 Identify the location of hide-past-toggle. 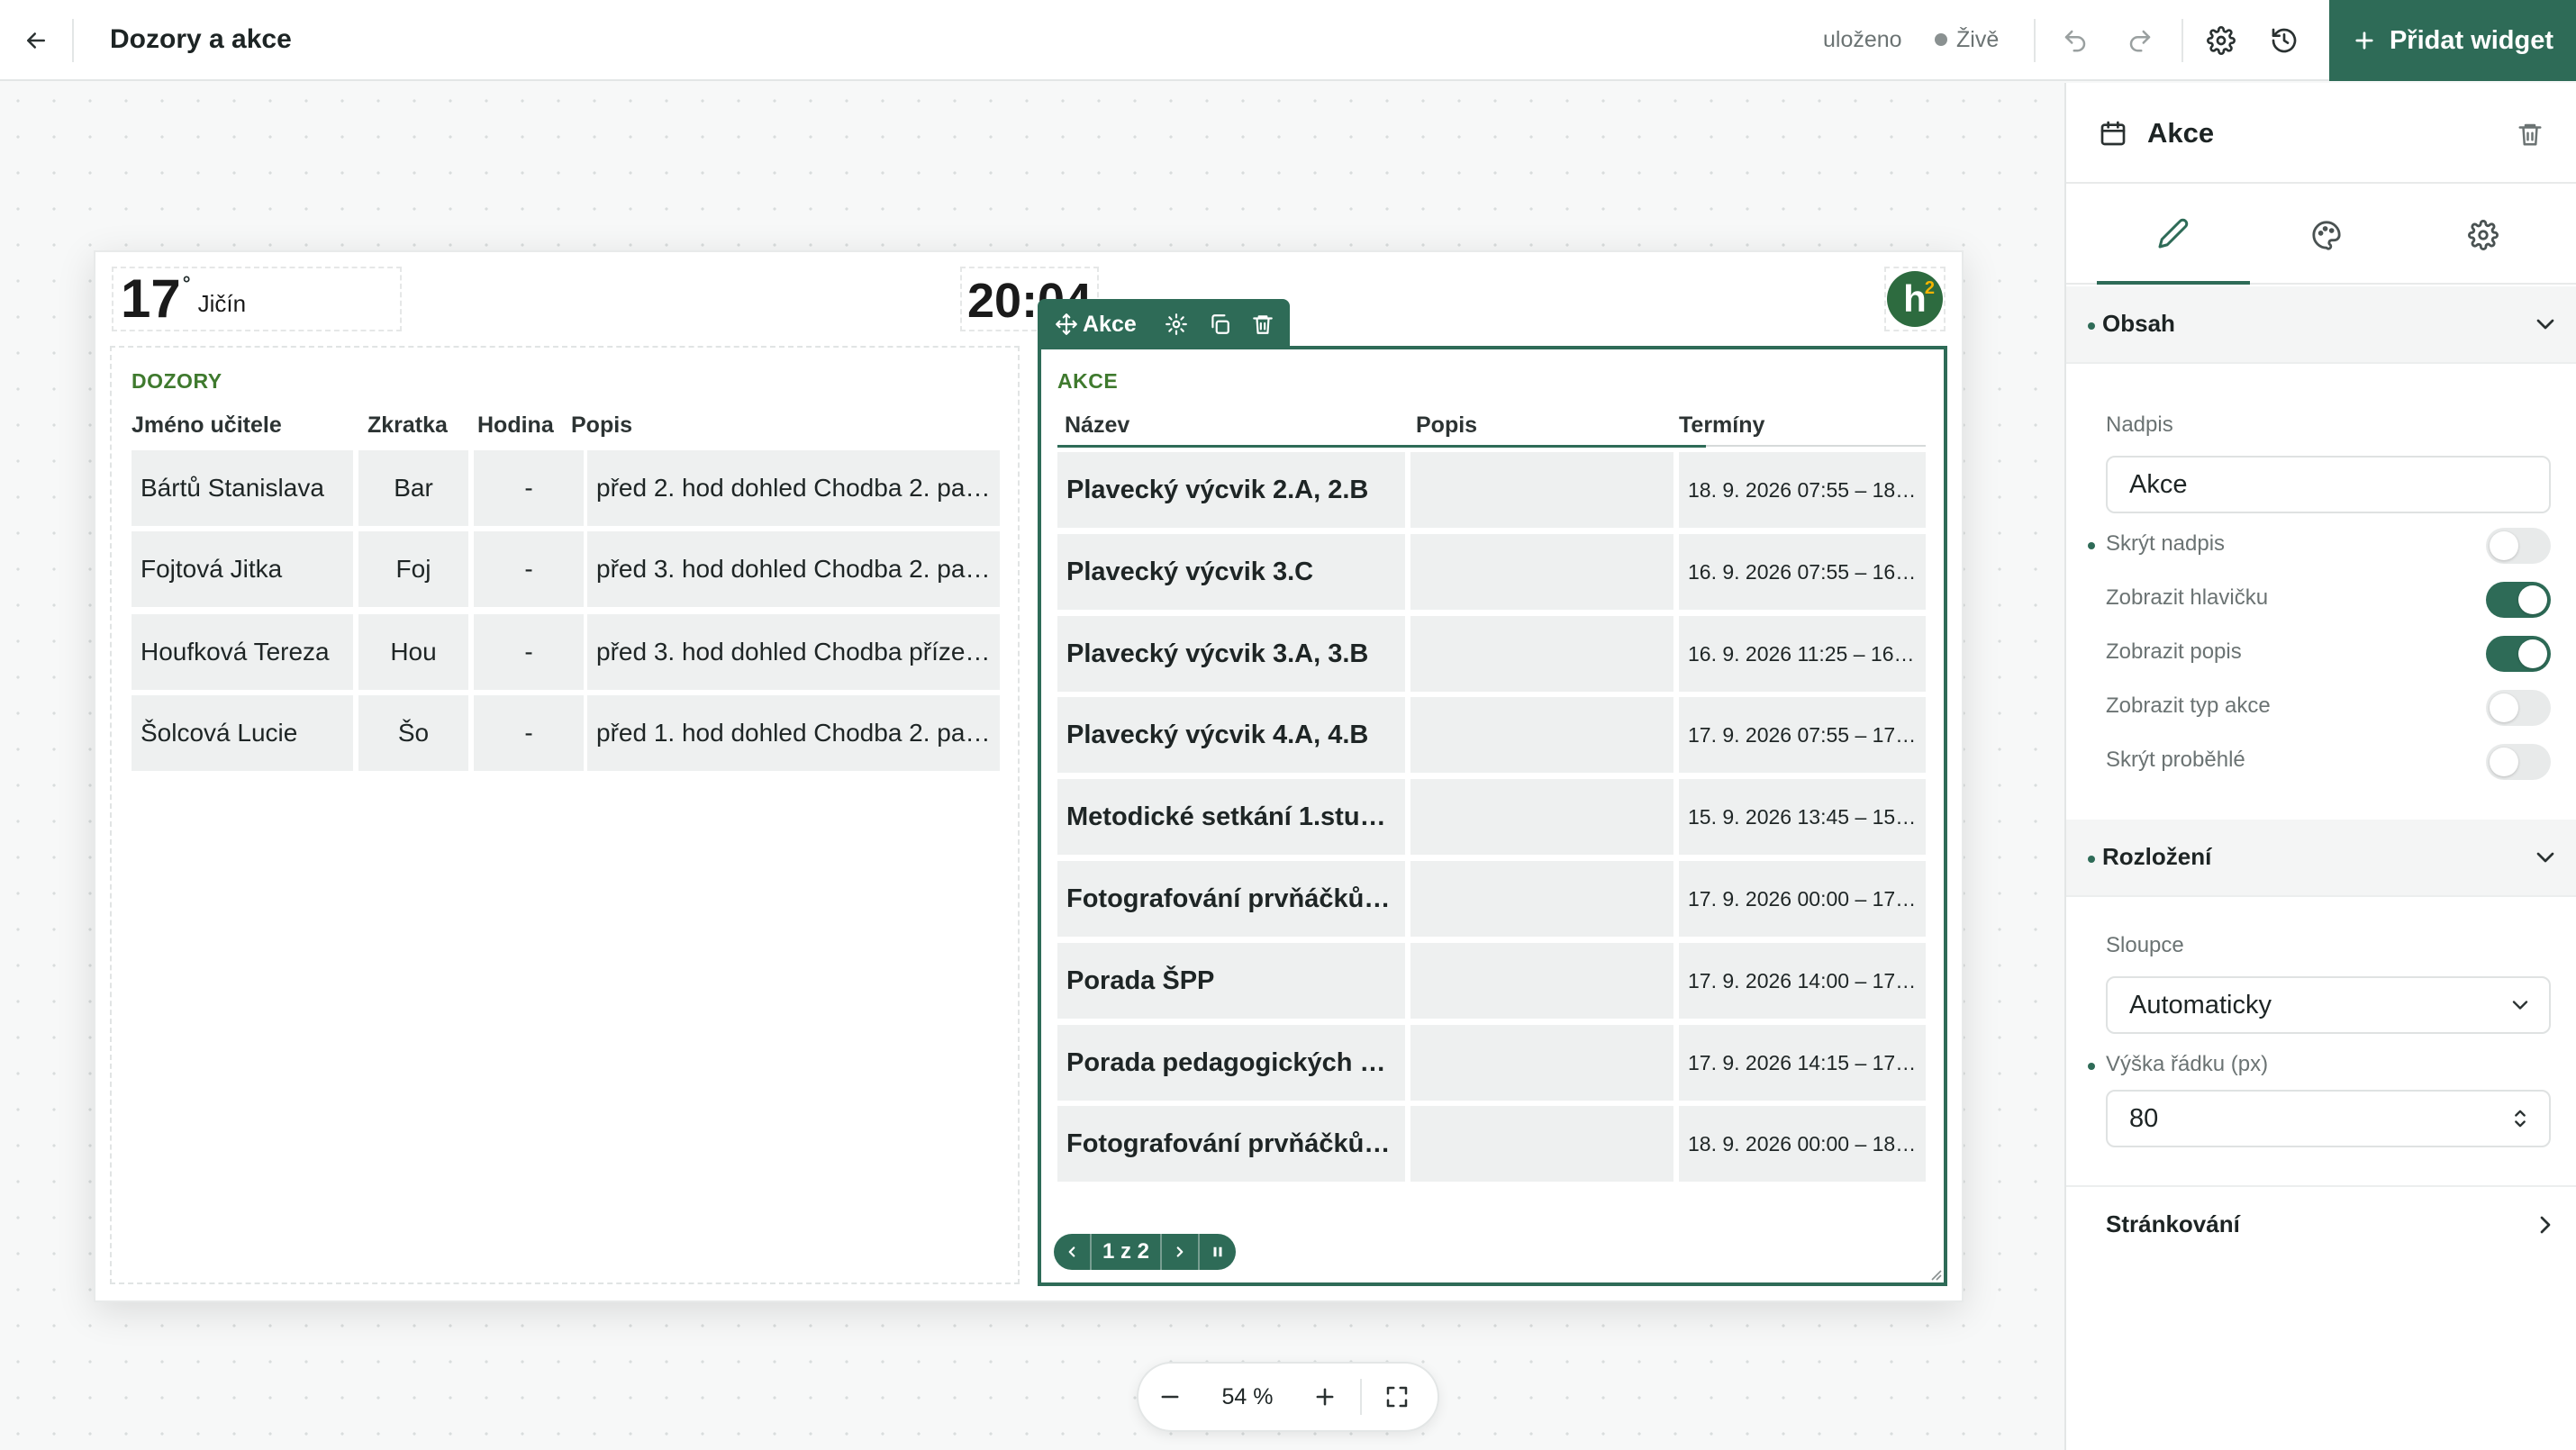
(2518, 762).